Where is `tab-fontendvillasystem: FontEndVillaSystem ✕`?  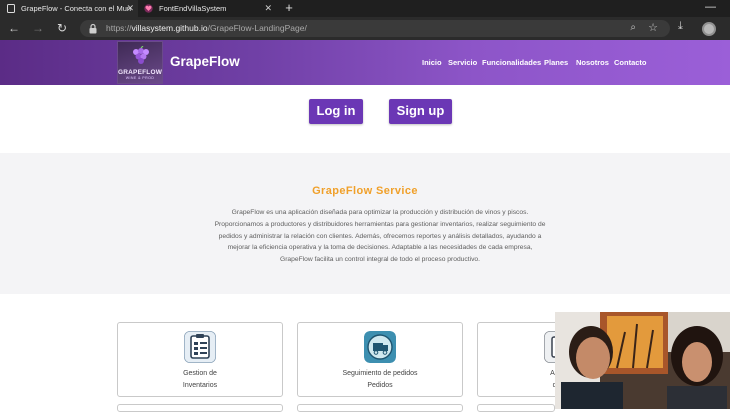 tab-fontendvillasystem: FontEndVillaSystem ✕ is located at coordinates (207, 8).